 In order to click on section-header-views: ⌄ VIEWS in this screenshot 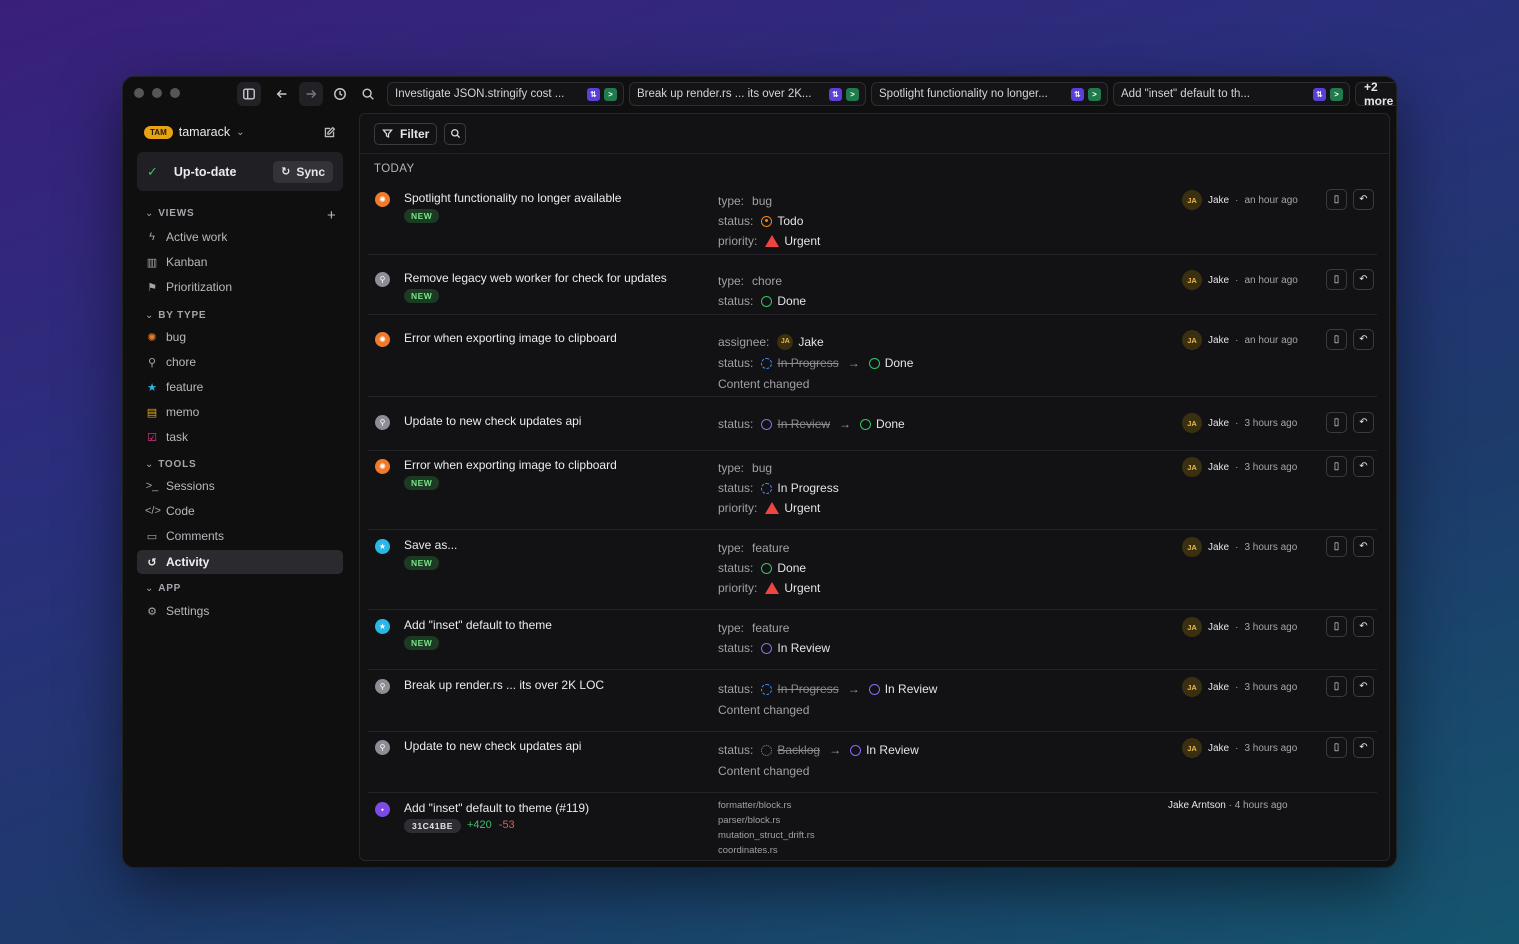, I will do `click(169, 213)`.